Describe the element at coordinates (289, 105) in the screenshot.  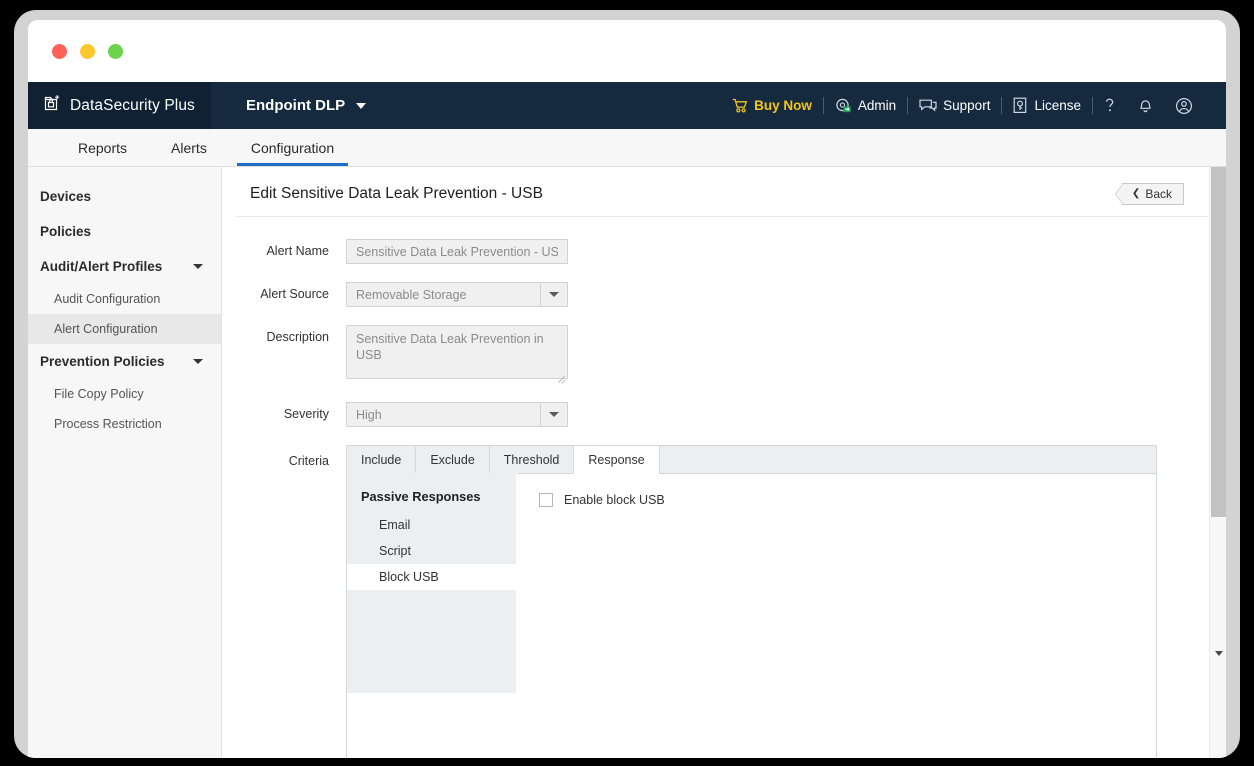
I see `product-selector: Endpoint DLP` at that location.